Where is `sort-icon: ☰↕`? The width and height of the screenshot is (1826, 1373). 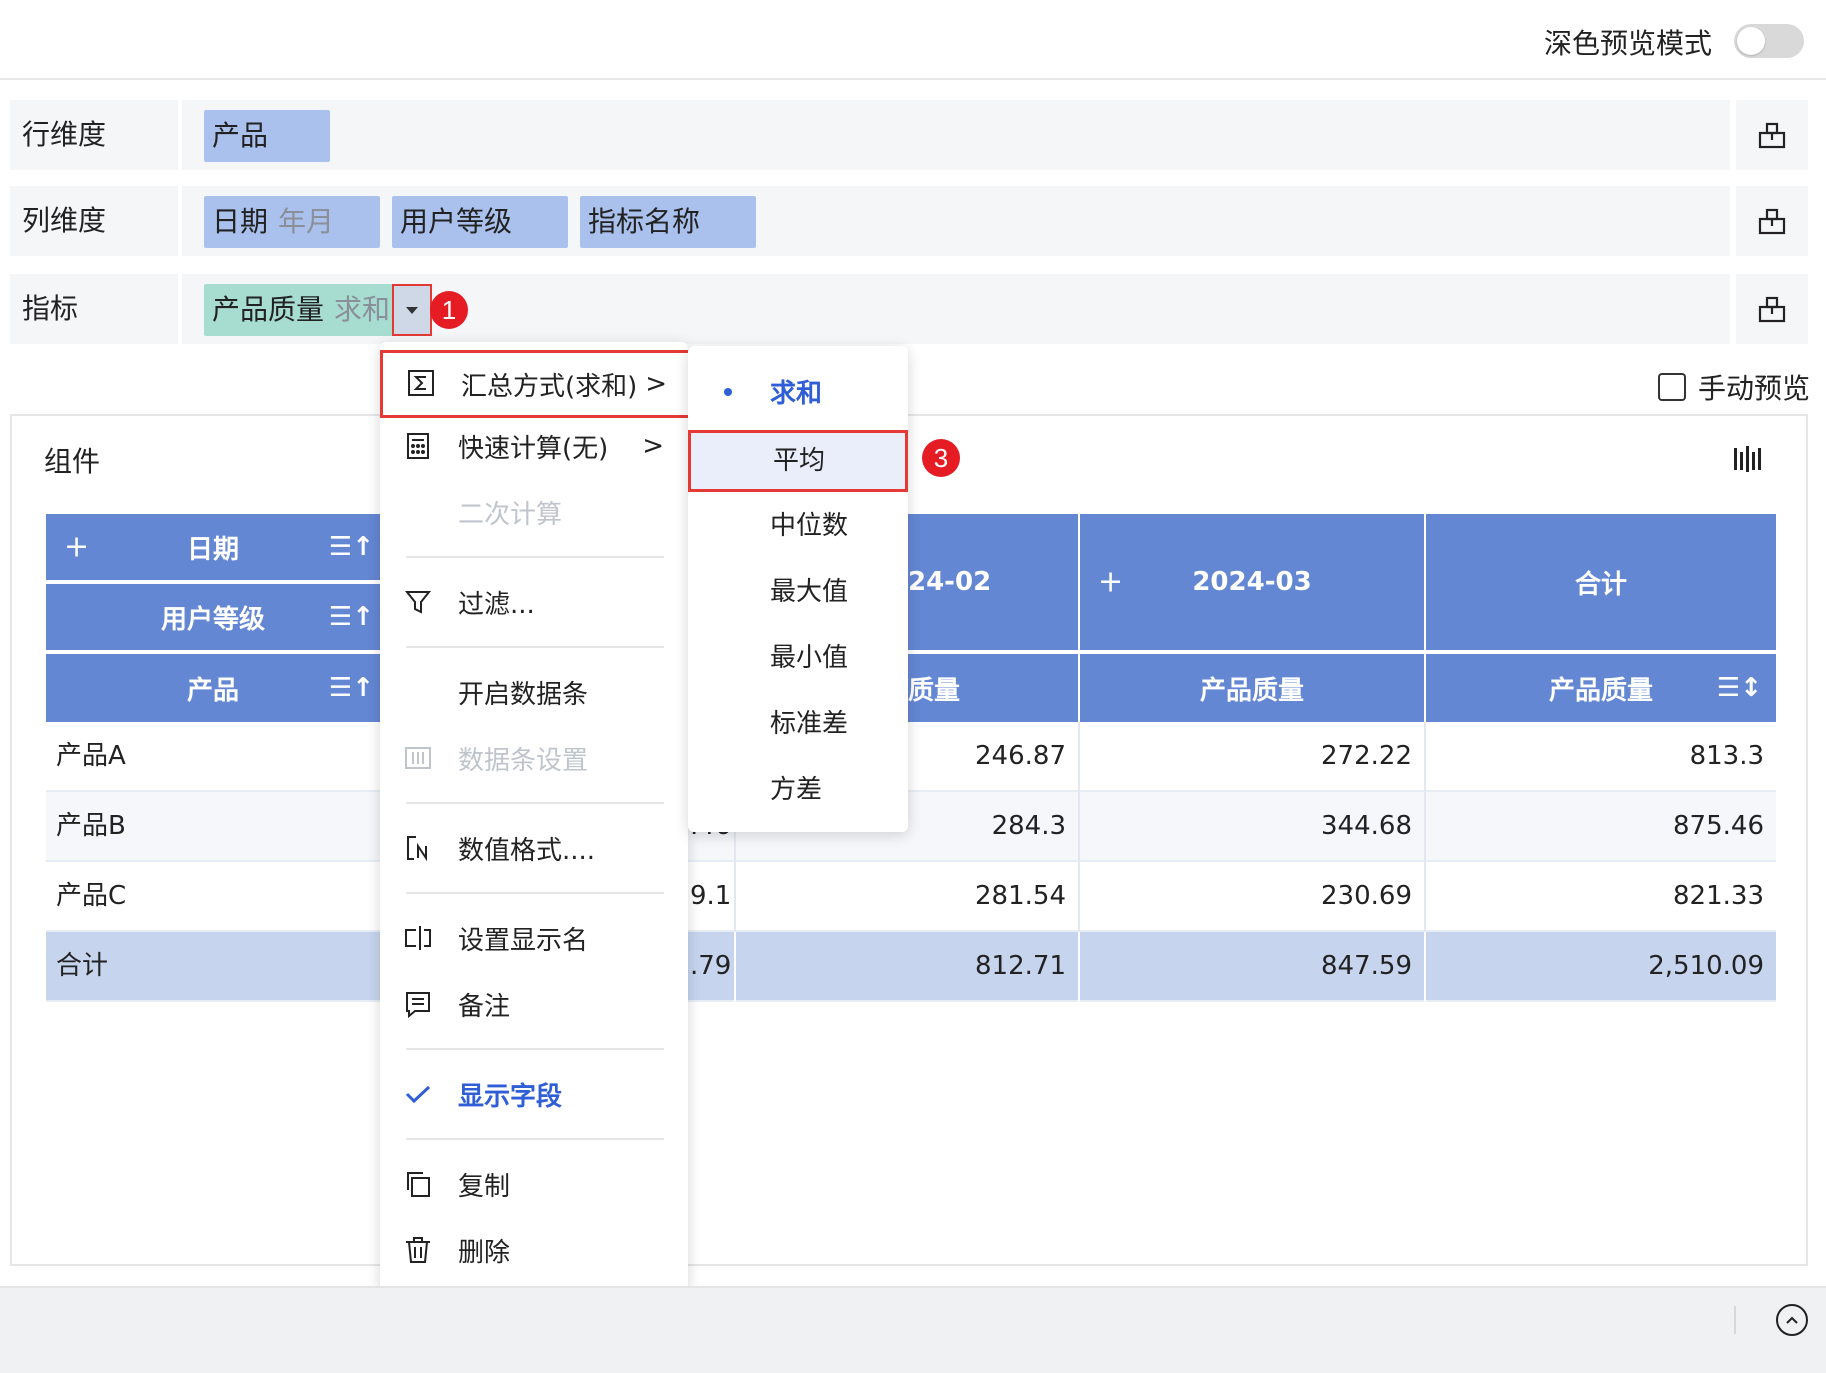 sort-icon: ☰↕ is located at coordinates (1739, 688).